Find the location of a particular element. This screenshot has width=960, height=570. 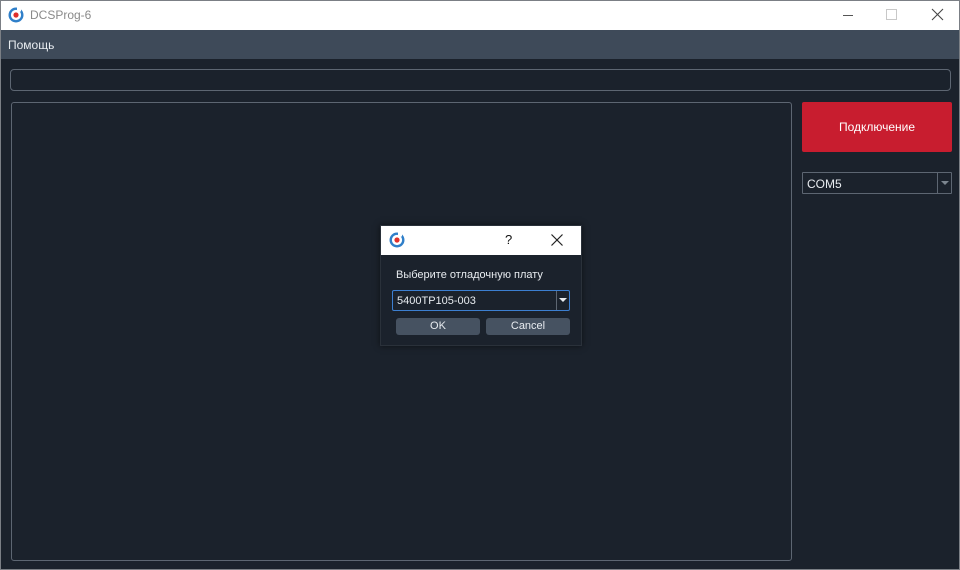

board-select-dropdown-button is located at coordinates (562, 300).